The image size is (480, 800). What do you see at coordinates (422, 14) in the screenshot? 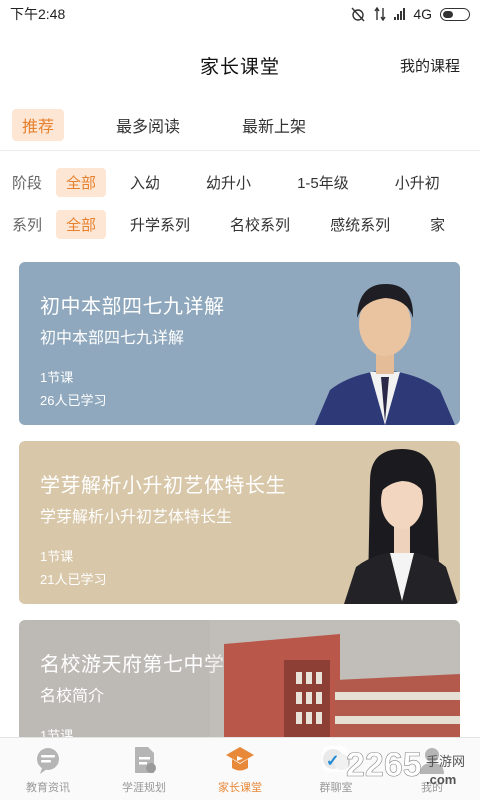
I see `network-type: 4G` at bounding box center [422, 14].